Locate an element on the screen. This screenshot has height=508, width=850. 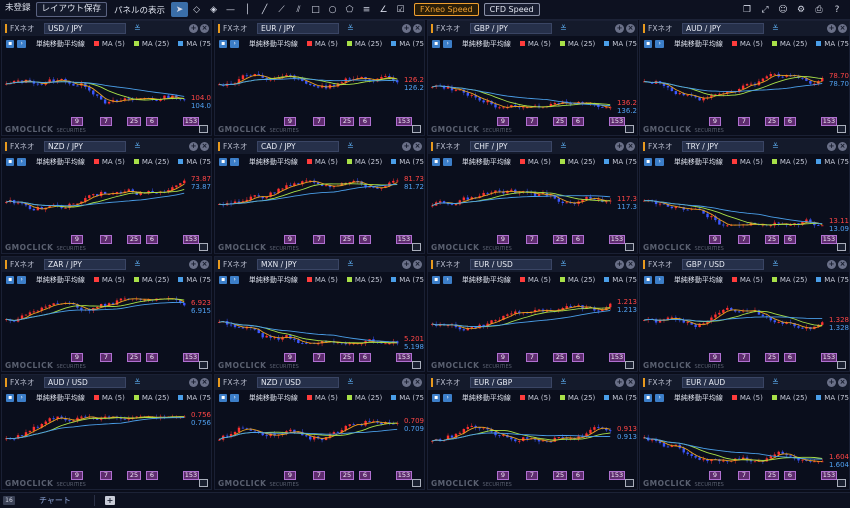
fxneo-speed-button: FXneo Speed is located at coordinates (446, 9).